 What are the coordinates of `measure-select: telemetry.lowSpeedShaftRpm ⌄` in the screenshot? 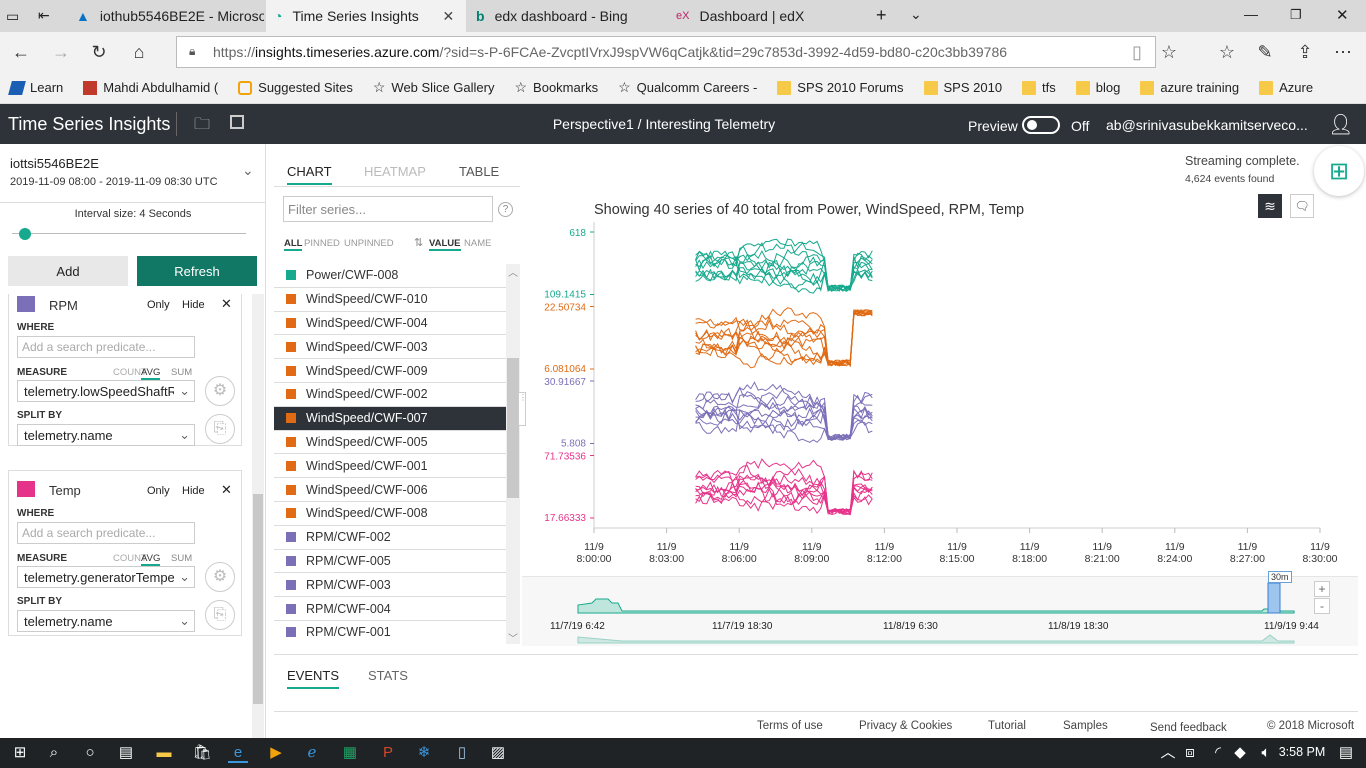 It's located at (106, 391).